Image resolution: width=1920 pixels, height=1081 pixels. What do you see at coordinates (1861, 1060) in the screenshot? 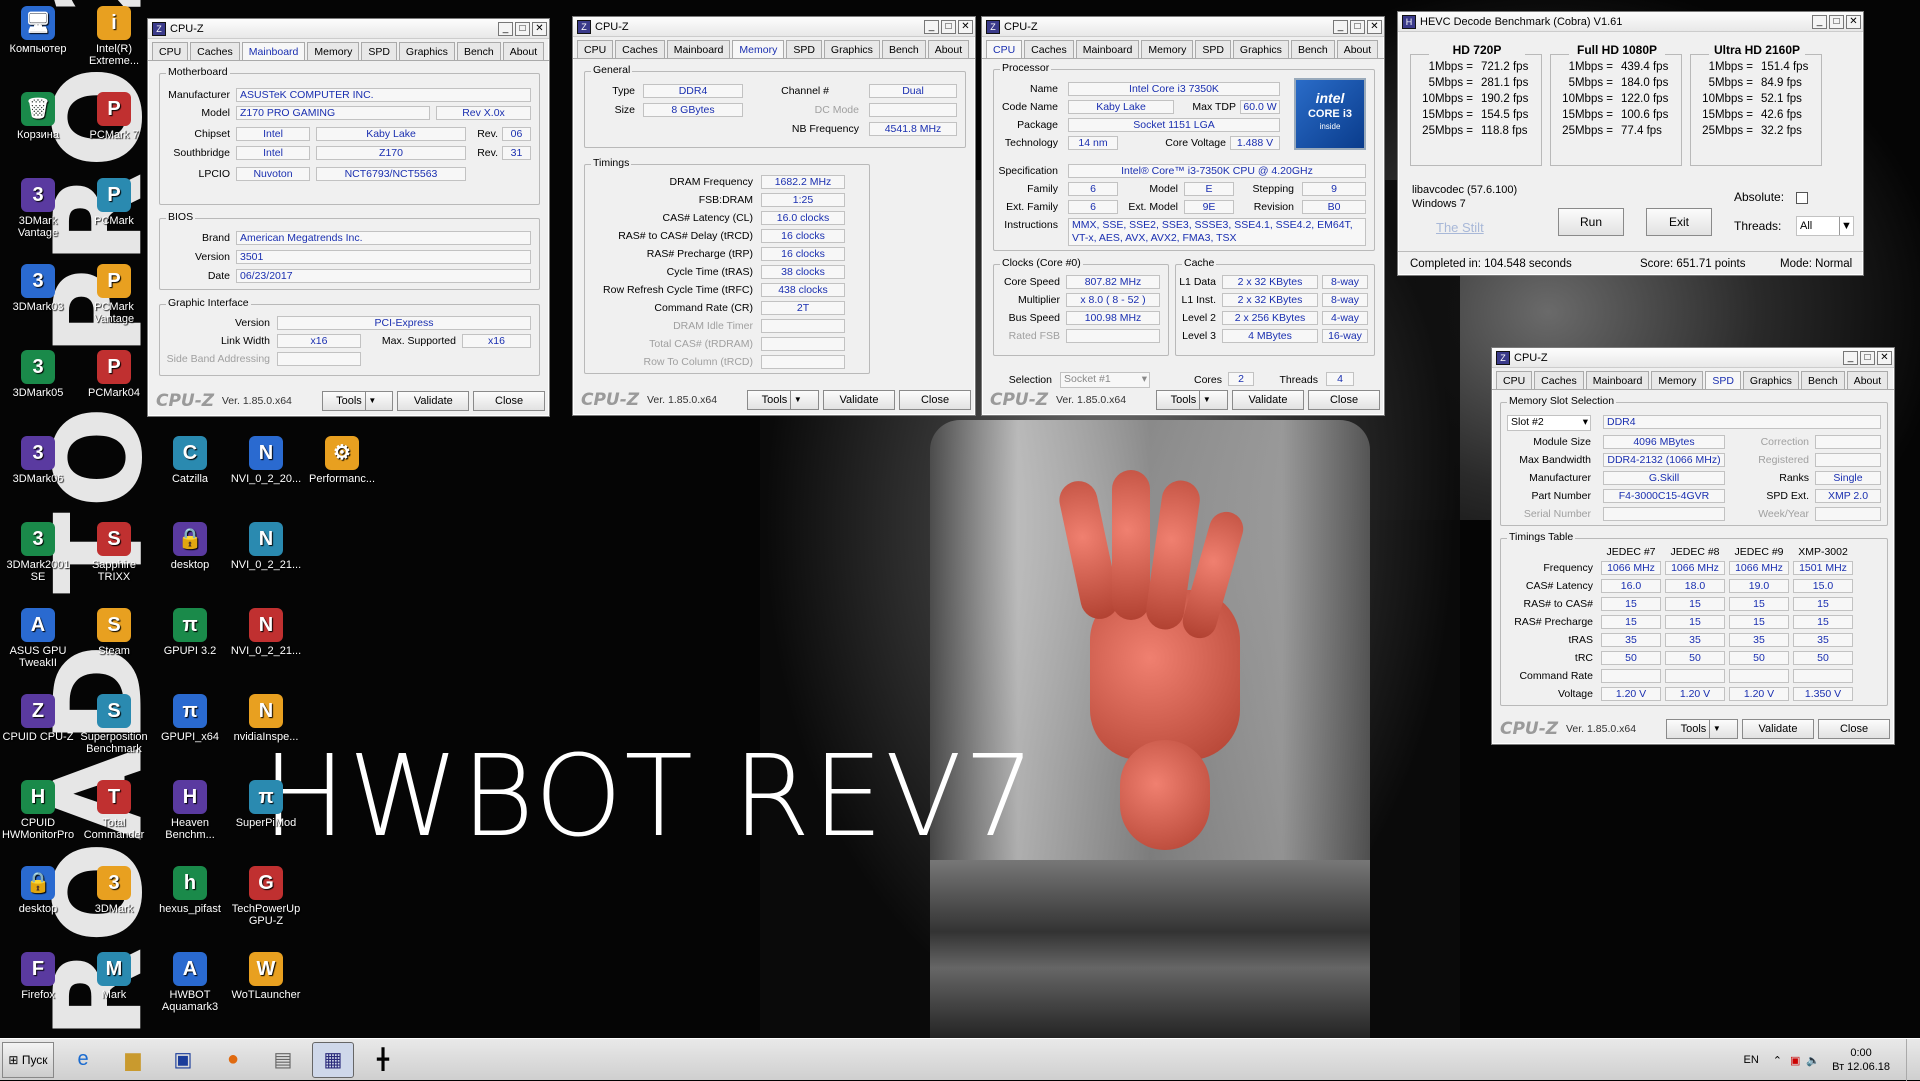
I see `clock: 0:00 Вт 12.06.18` at bounding box center [1861, 1060].